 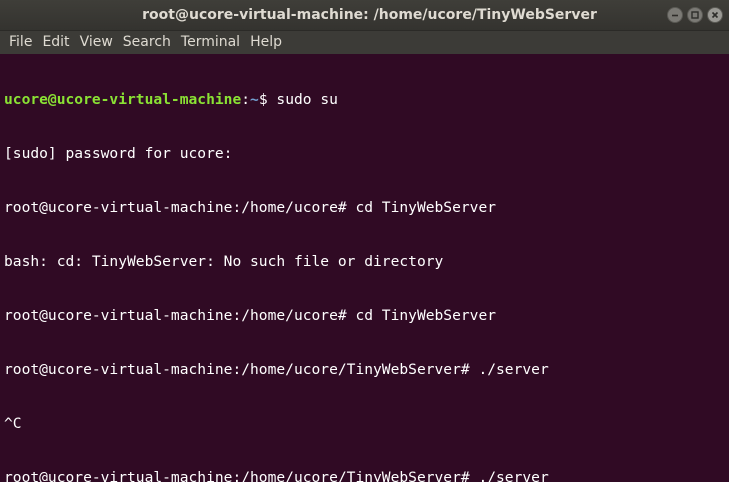 I want to click on prompt-symbol: $, so click(x=267, y=99).